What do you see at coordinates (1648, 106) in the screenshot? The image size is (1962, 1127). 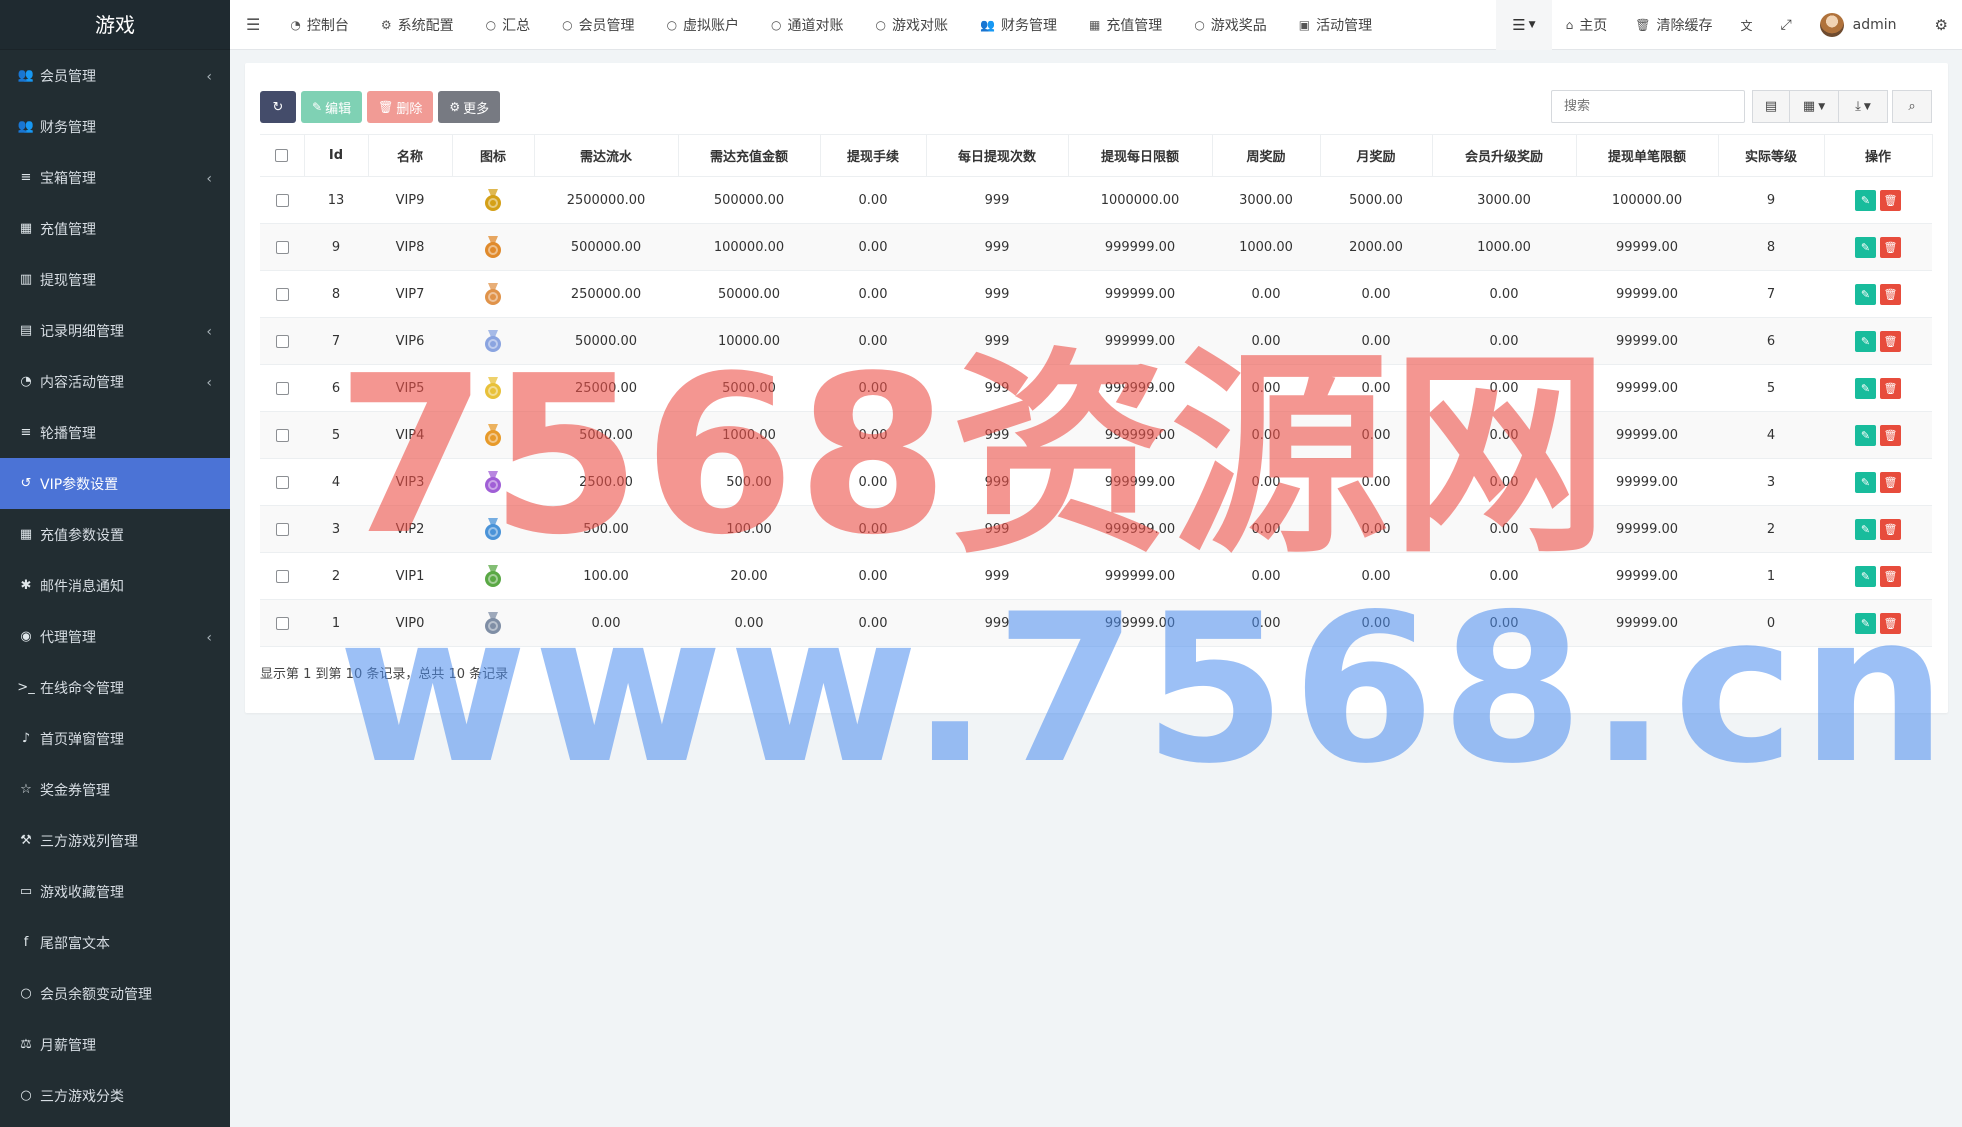 I see `search-input` at bounding box center [1648, 106].